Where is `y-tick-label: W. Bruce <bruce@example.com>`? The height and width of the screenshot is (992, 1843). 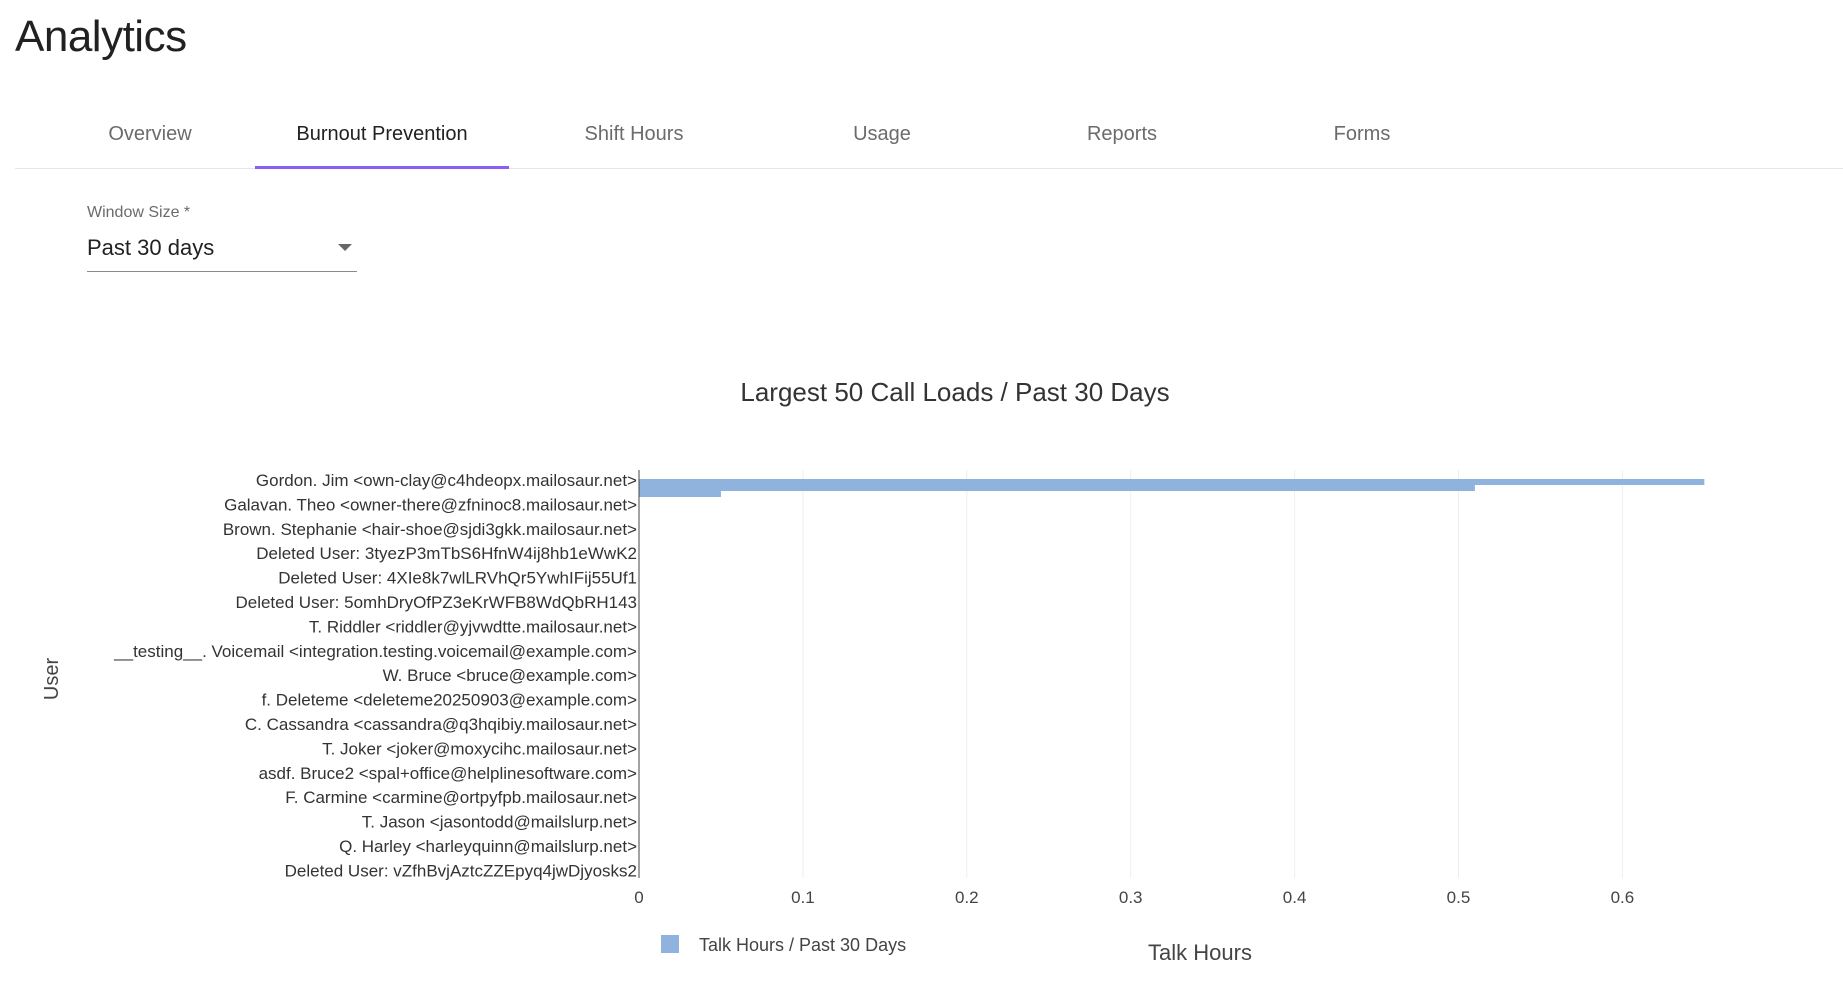
y-tick-label: W. Bruce <bruce@example.com> is located at coordinates (510, 675).